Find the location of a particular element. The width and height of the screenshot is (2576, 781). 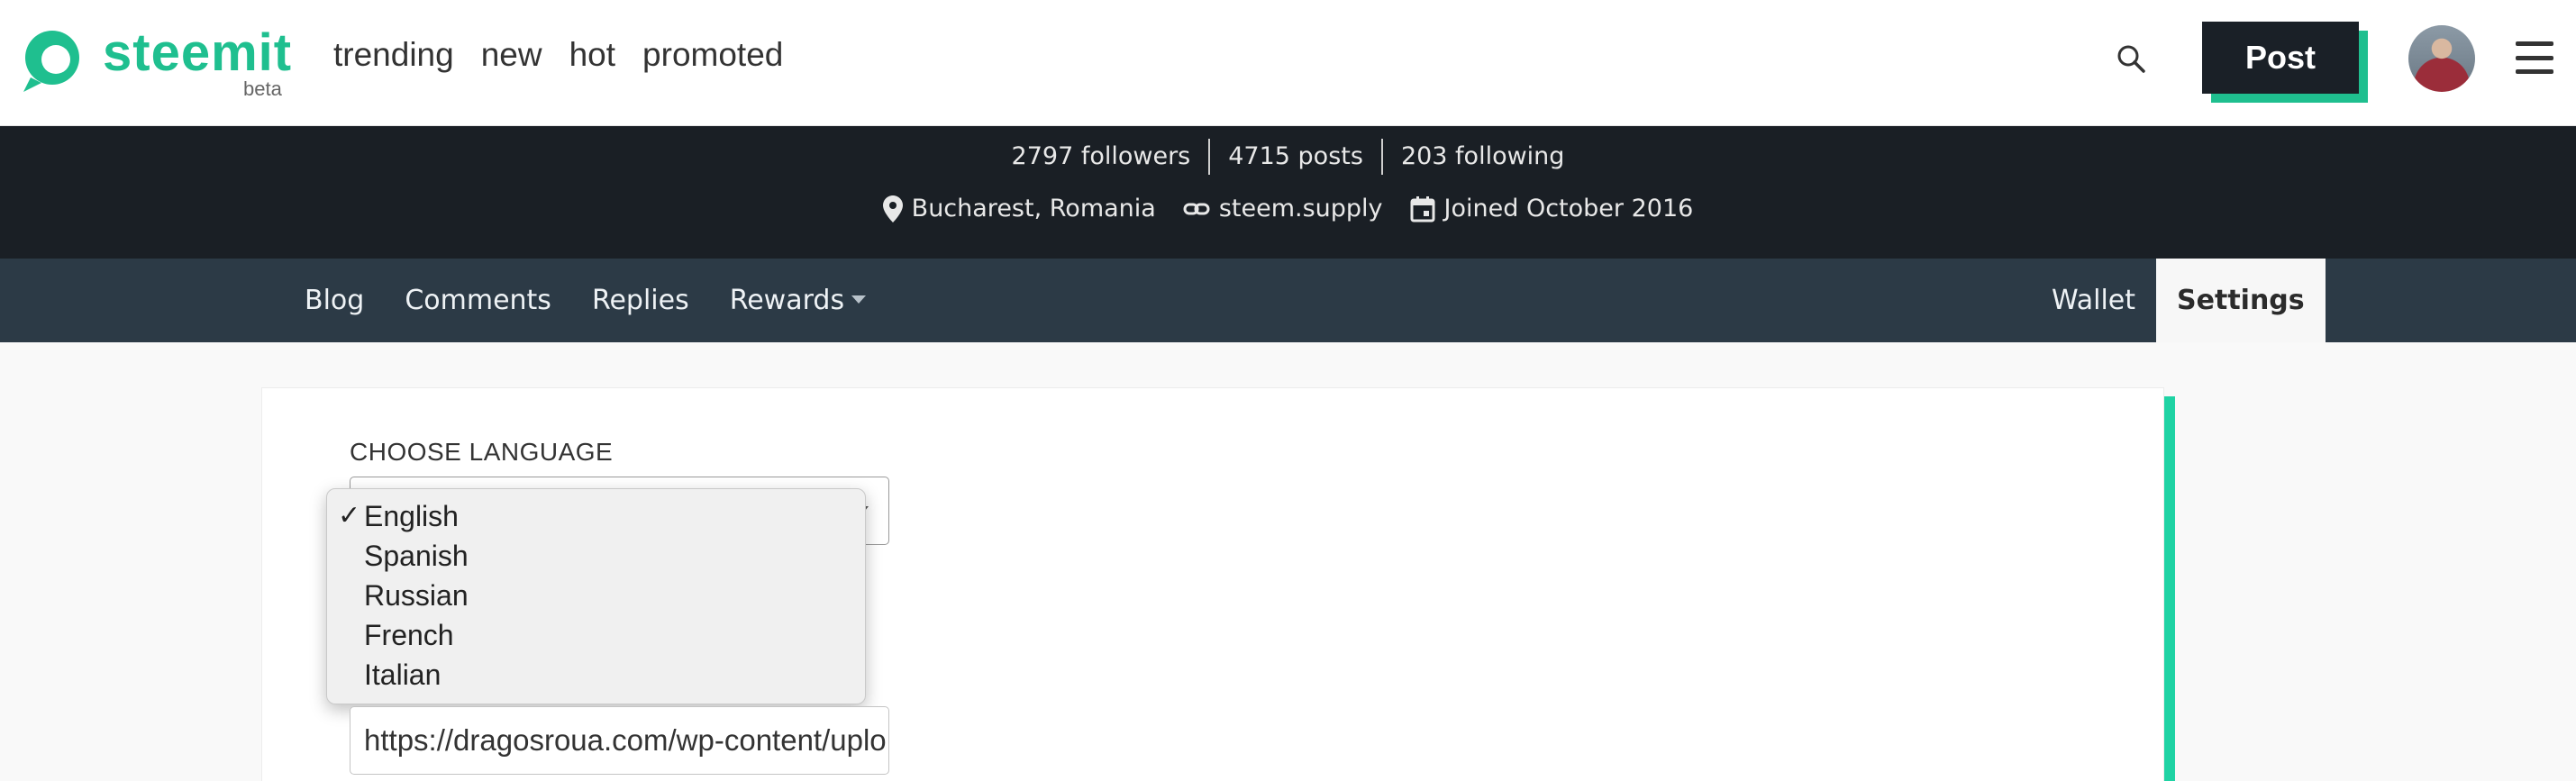

profile-website: steem.supply is located at coordinates (1283, 208).